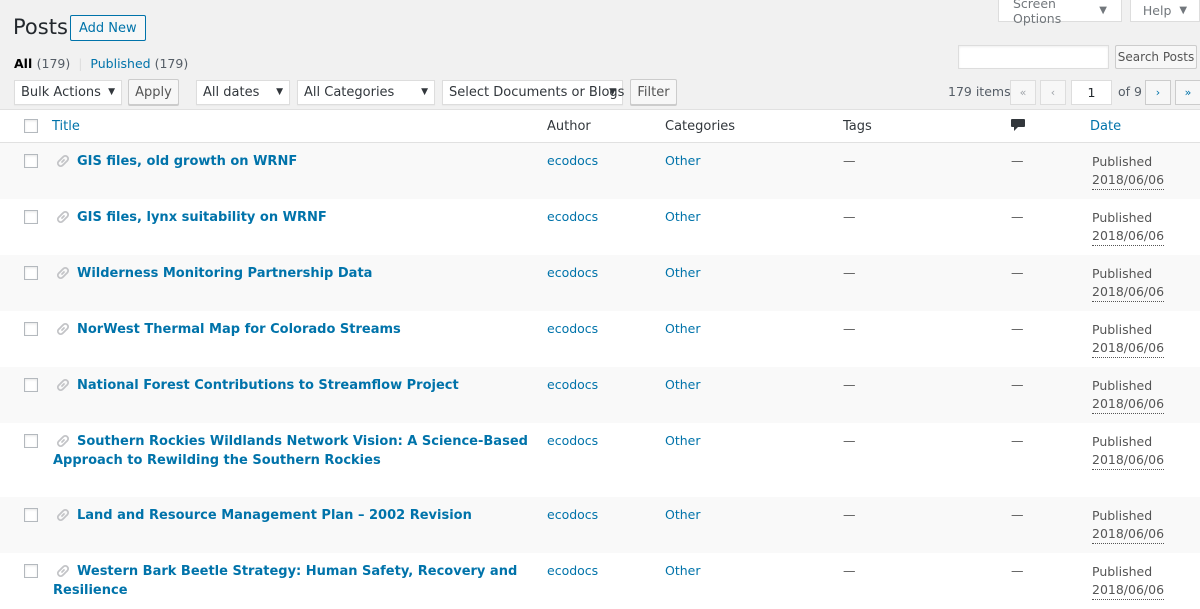 The width and height of the screenshot is (1200, 609). Describe the element at coordinates (66, 126) in the screenshot. I see `column-title: Title` at that location.